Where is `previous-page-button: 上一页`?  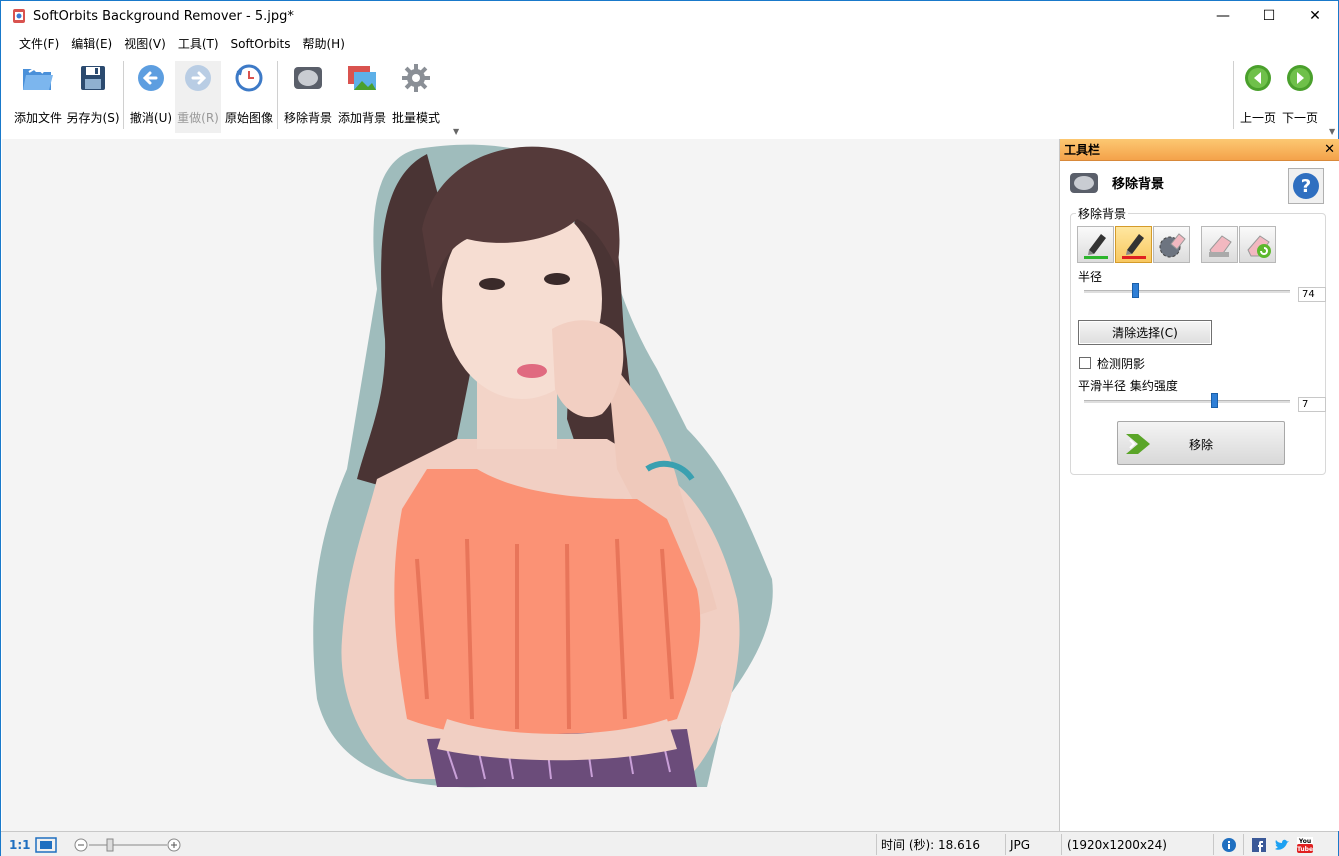 previous-page-button: 上一页 is located at coordinates (1258, 97).